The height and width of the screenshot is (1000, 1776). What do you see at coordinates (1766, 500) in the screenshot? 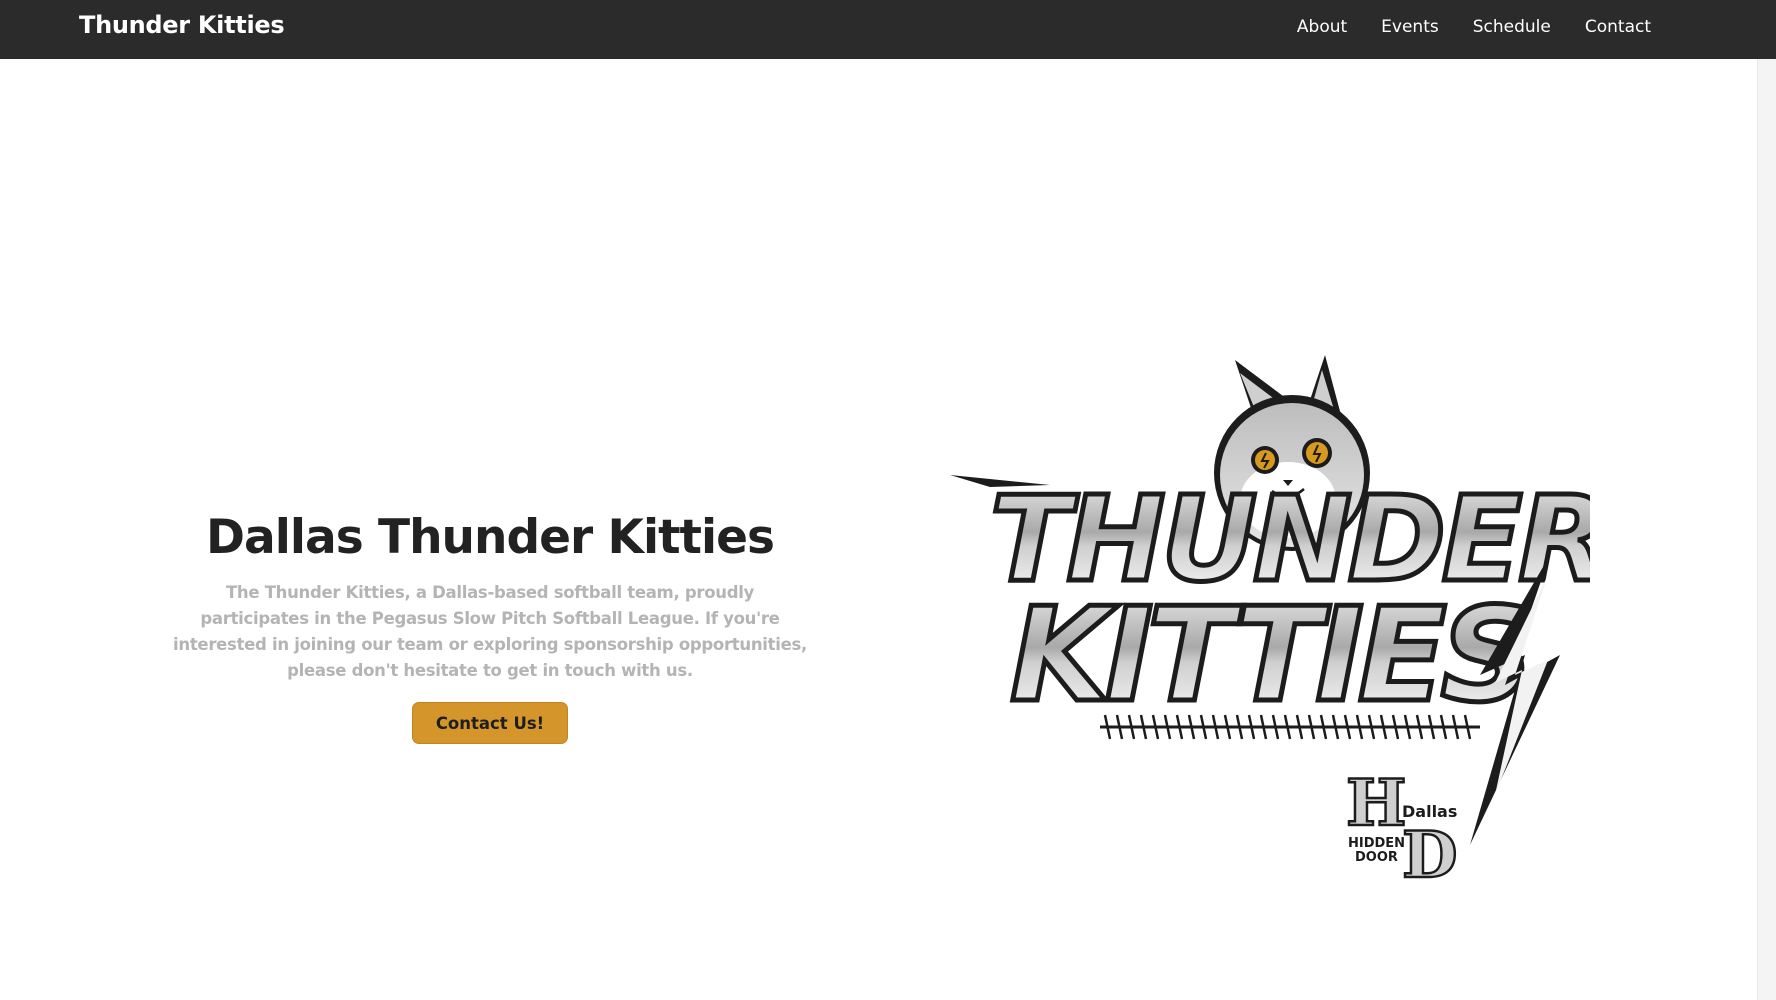
I see `page-scrollbar` at bounding box center [1766, 500].